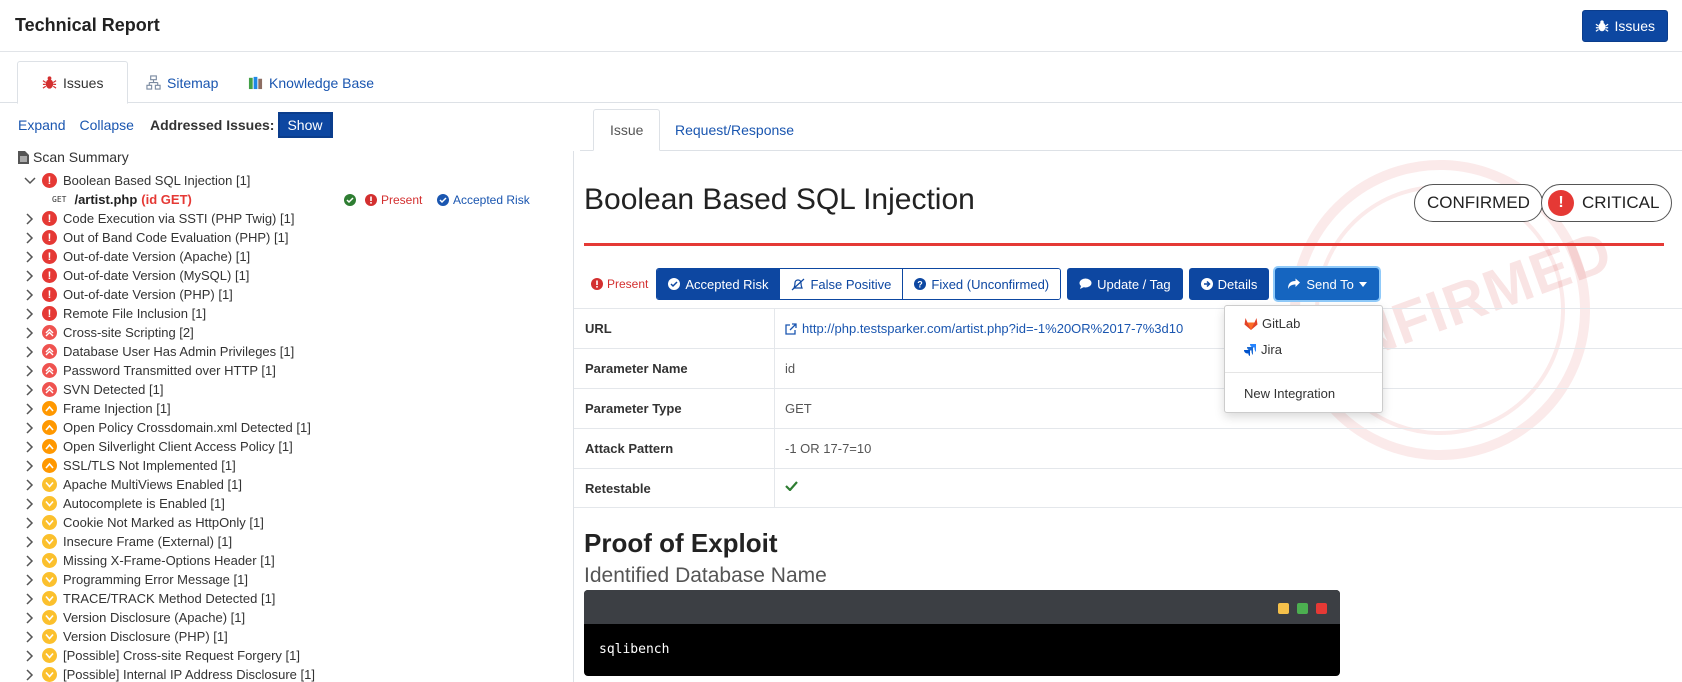 This screenshot has width=1682, height=682. What do you see at coordinates (798, 284) in the screenshot?
I see `bell-slash-icon` at bounding box center [798, 284].